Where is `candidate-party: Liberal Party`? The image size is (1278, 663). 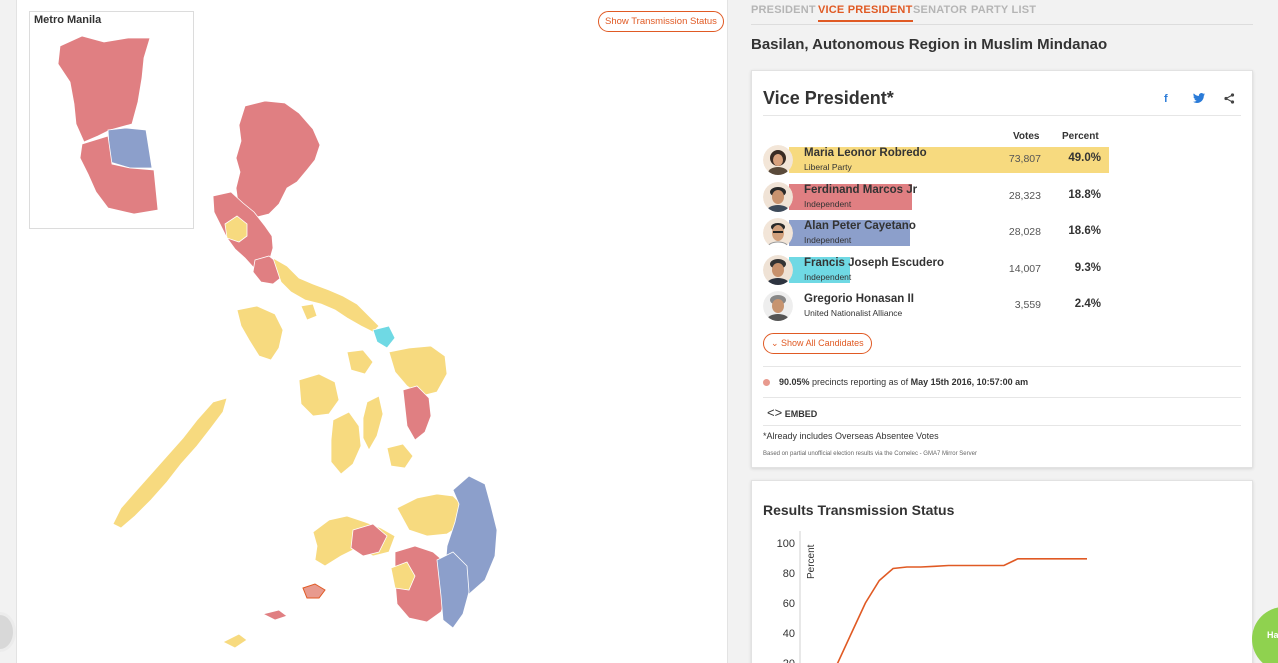
candidate-party: Liberal Party is located at coordinates (828, 167).